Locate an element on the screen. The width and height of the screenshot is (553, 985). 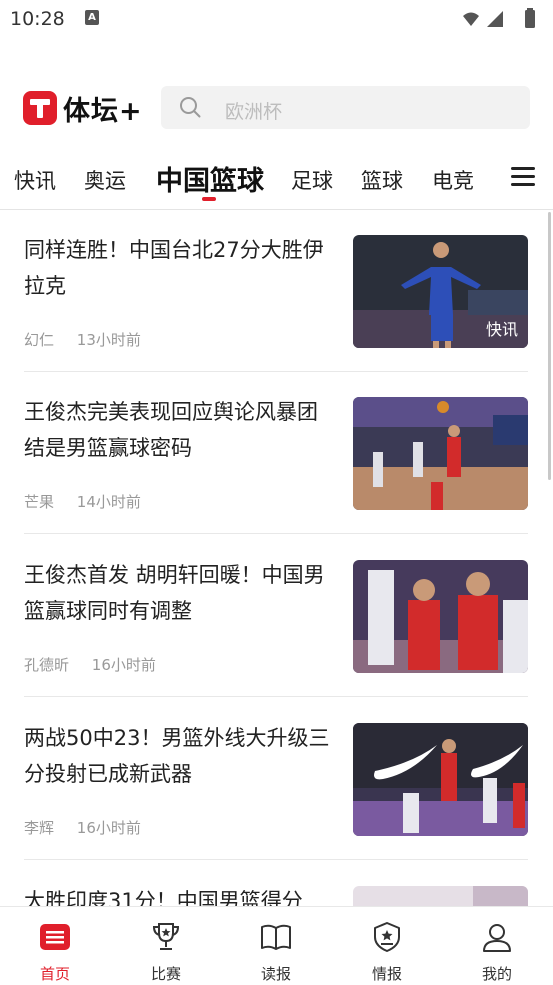
news-title: 王俊杰完美表现回应舆论风暴团结是男篮赢球密码 is located at coordinates (171, 430).